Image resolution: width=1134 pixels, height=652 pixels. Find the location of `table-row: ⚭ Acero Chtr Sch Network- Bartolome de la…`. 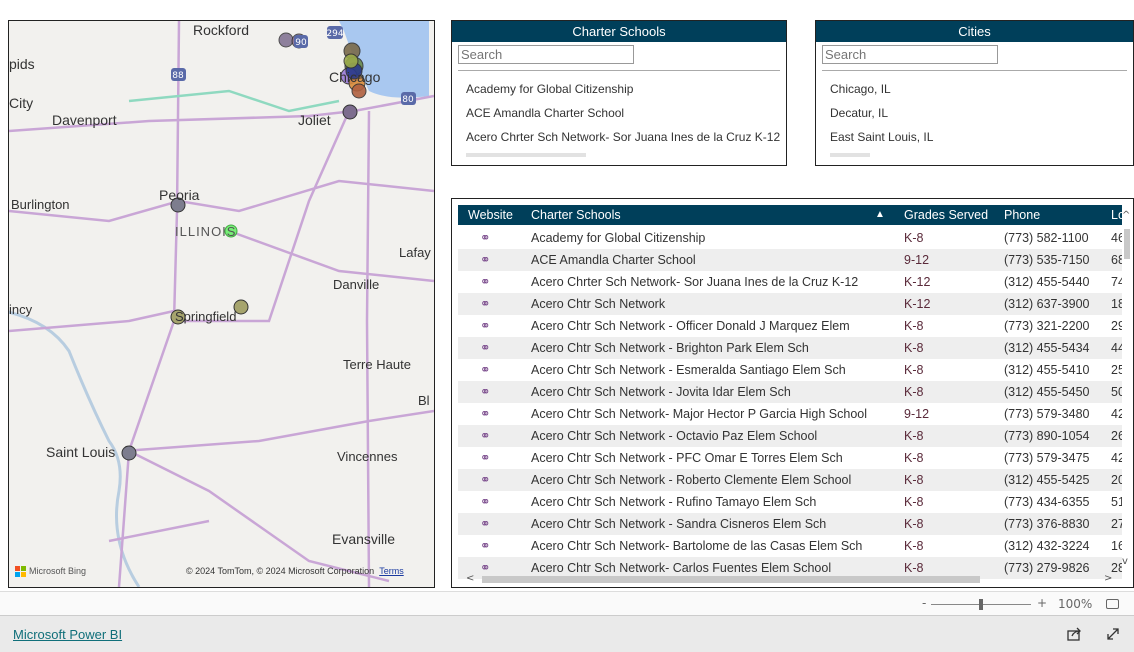

table-row: ⚭ Acero Chtr Sch Network- Bartolome de la… is located at coordinates (790, 546).